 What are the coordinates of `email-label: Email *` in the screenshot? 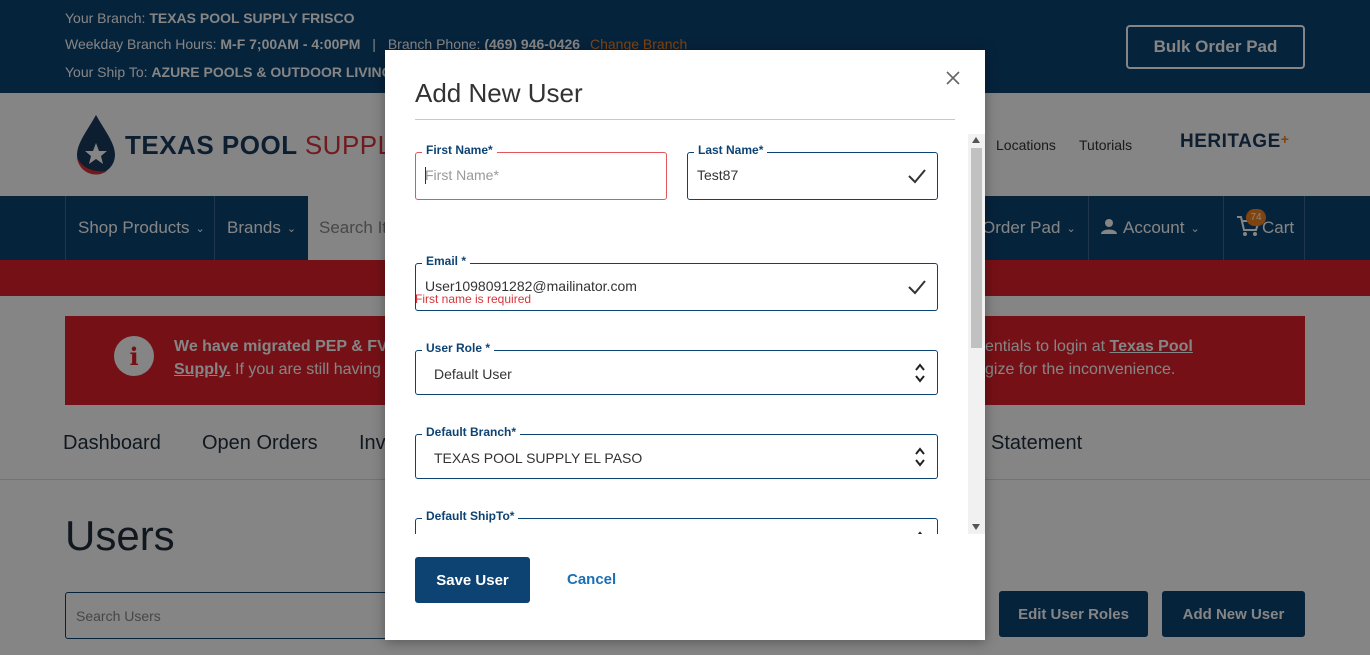 It's located at (446, 261).